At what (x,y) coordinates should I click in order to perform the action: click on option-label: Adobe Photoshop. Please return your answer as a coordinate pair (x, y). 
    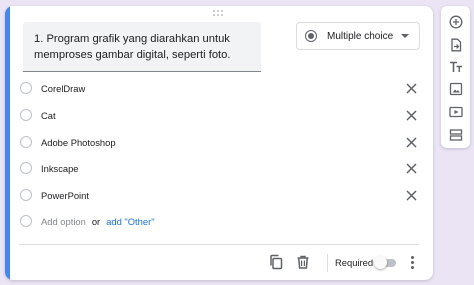
    Looking at the image, I should click on (78, 142).